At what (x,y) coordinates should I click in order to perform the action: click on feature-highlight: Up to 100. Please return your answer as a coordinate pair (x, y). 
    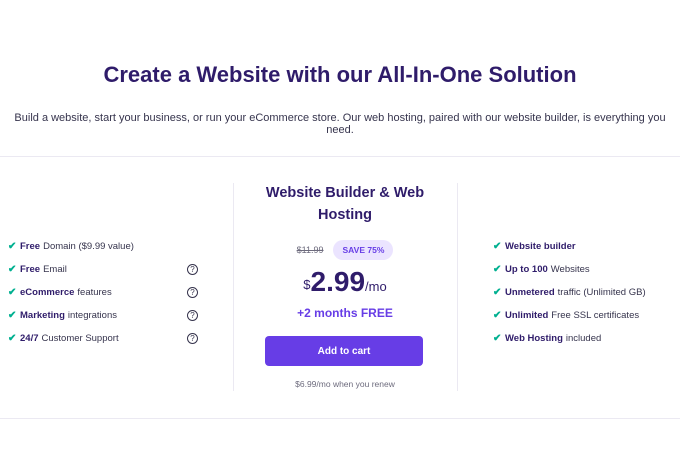
    Looking at the image, I should click on (526, 269).